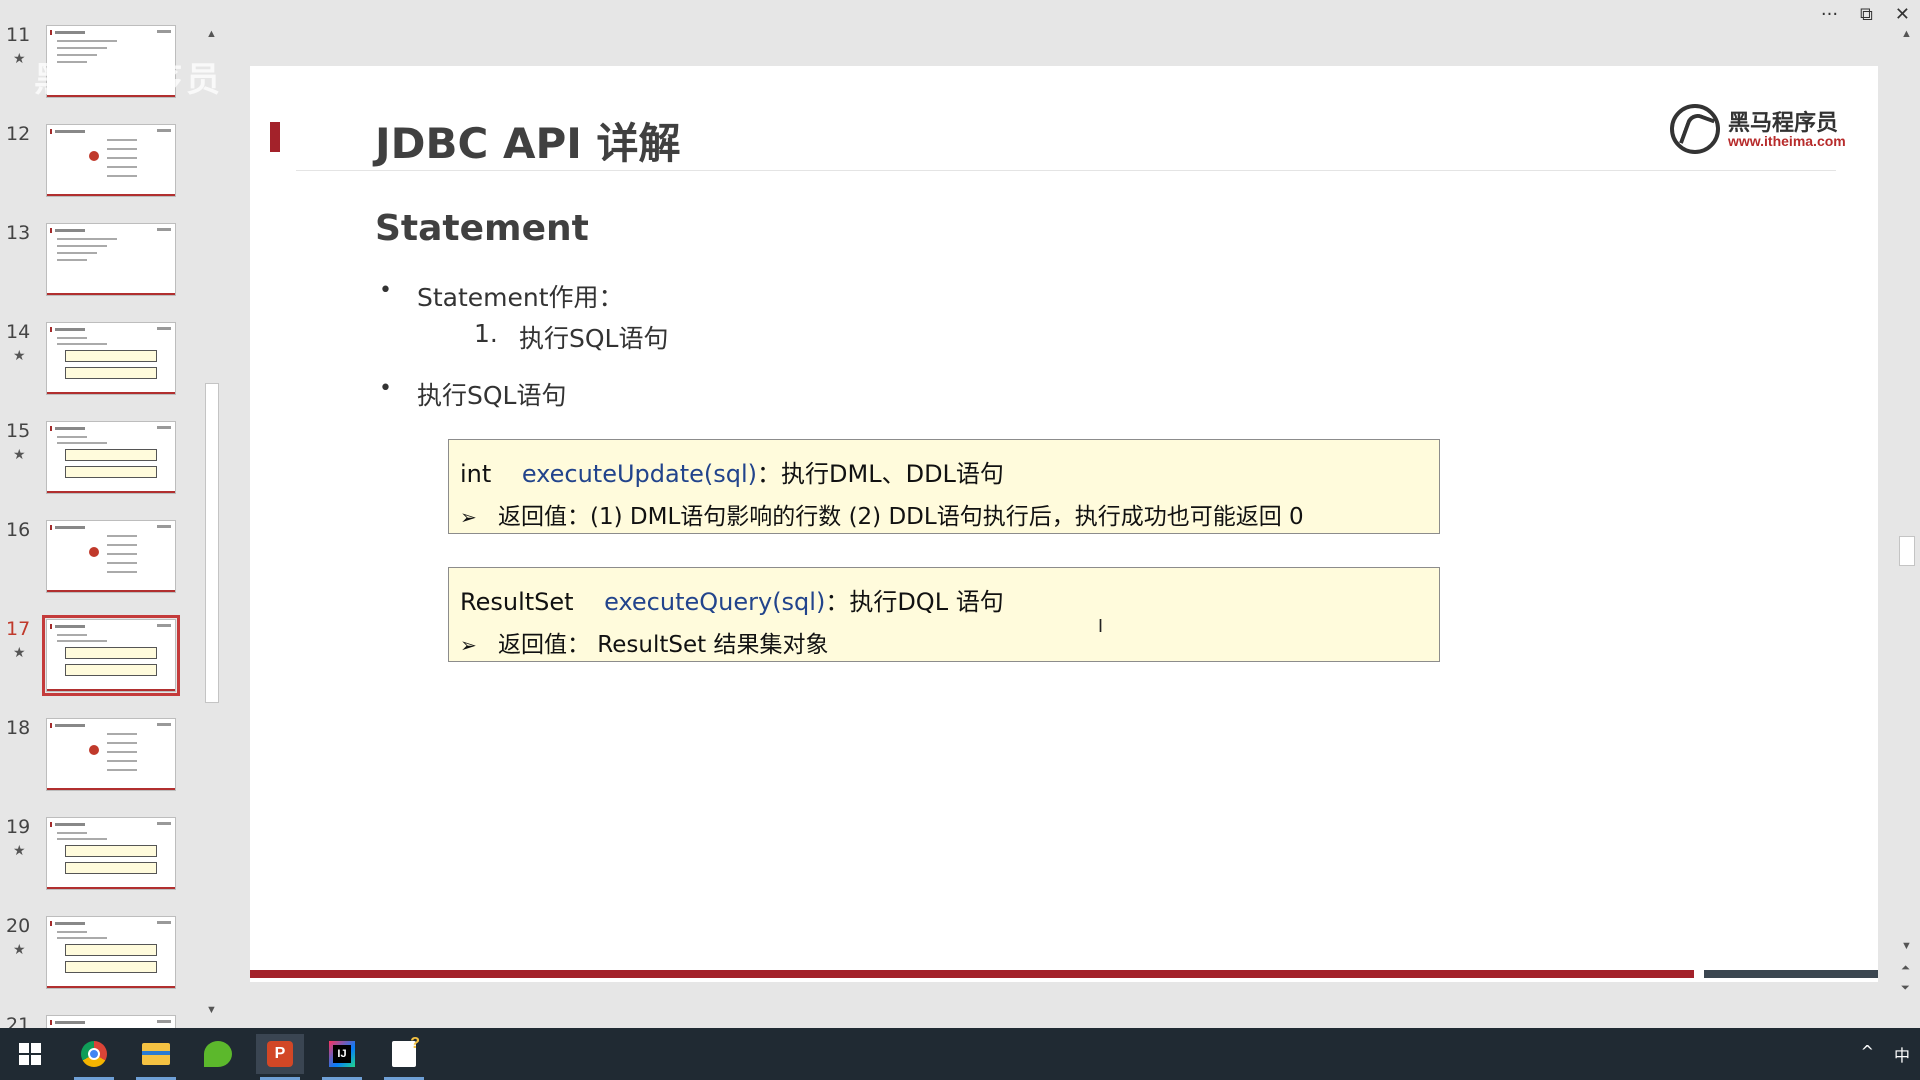 This screenshot has height=1080, width=1920. Describe the element at coordinates (1760, 129) in the screenshot. I see `brand-logo: 黑马程序员 www.itheima.com` at that location.